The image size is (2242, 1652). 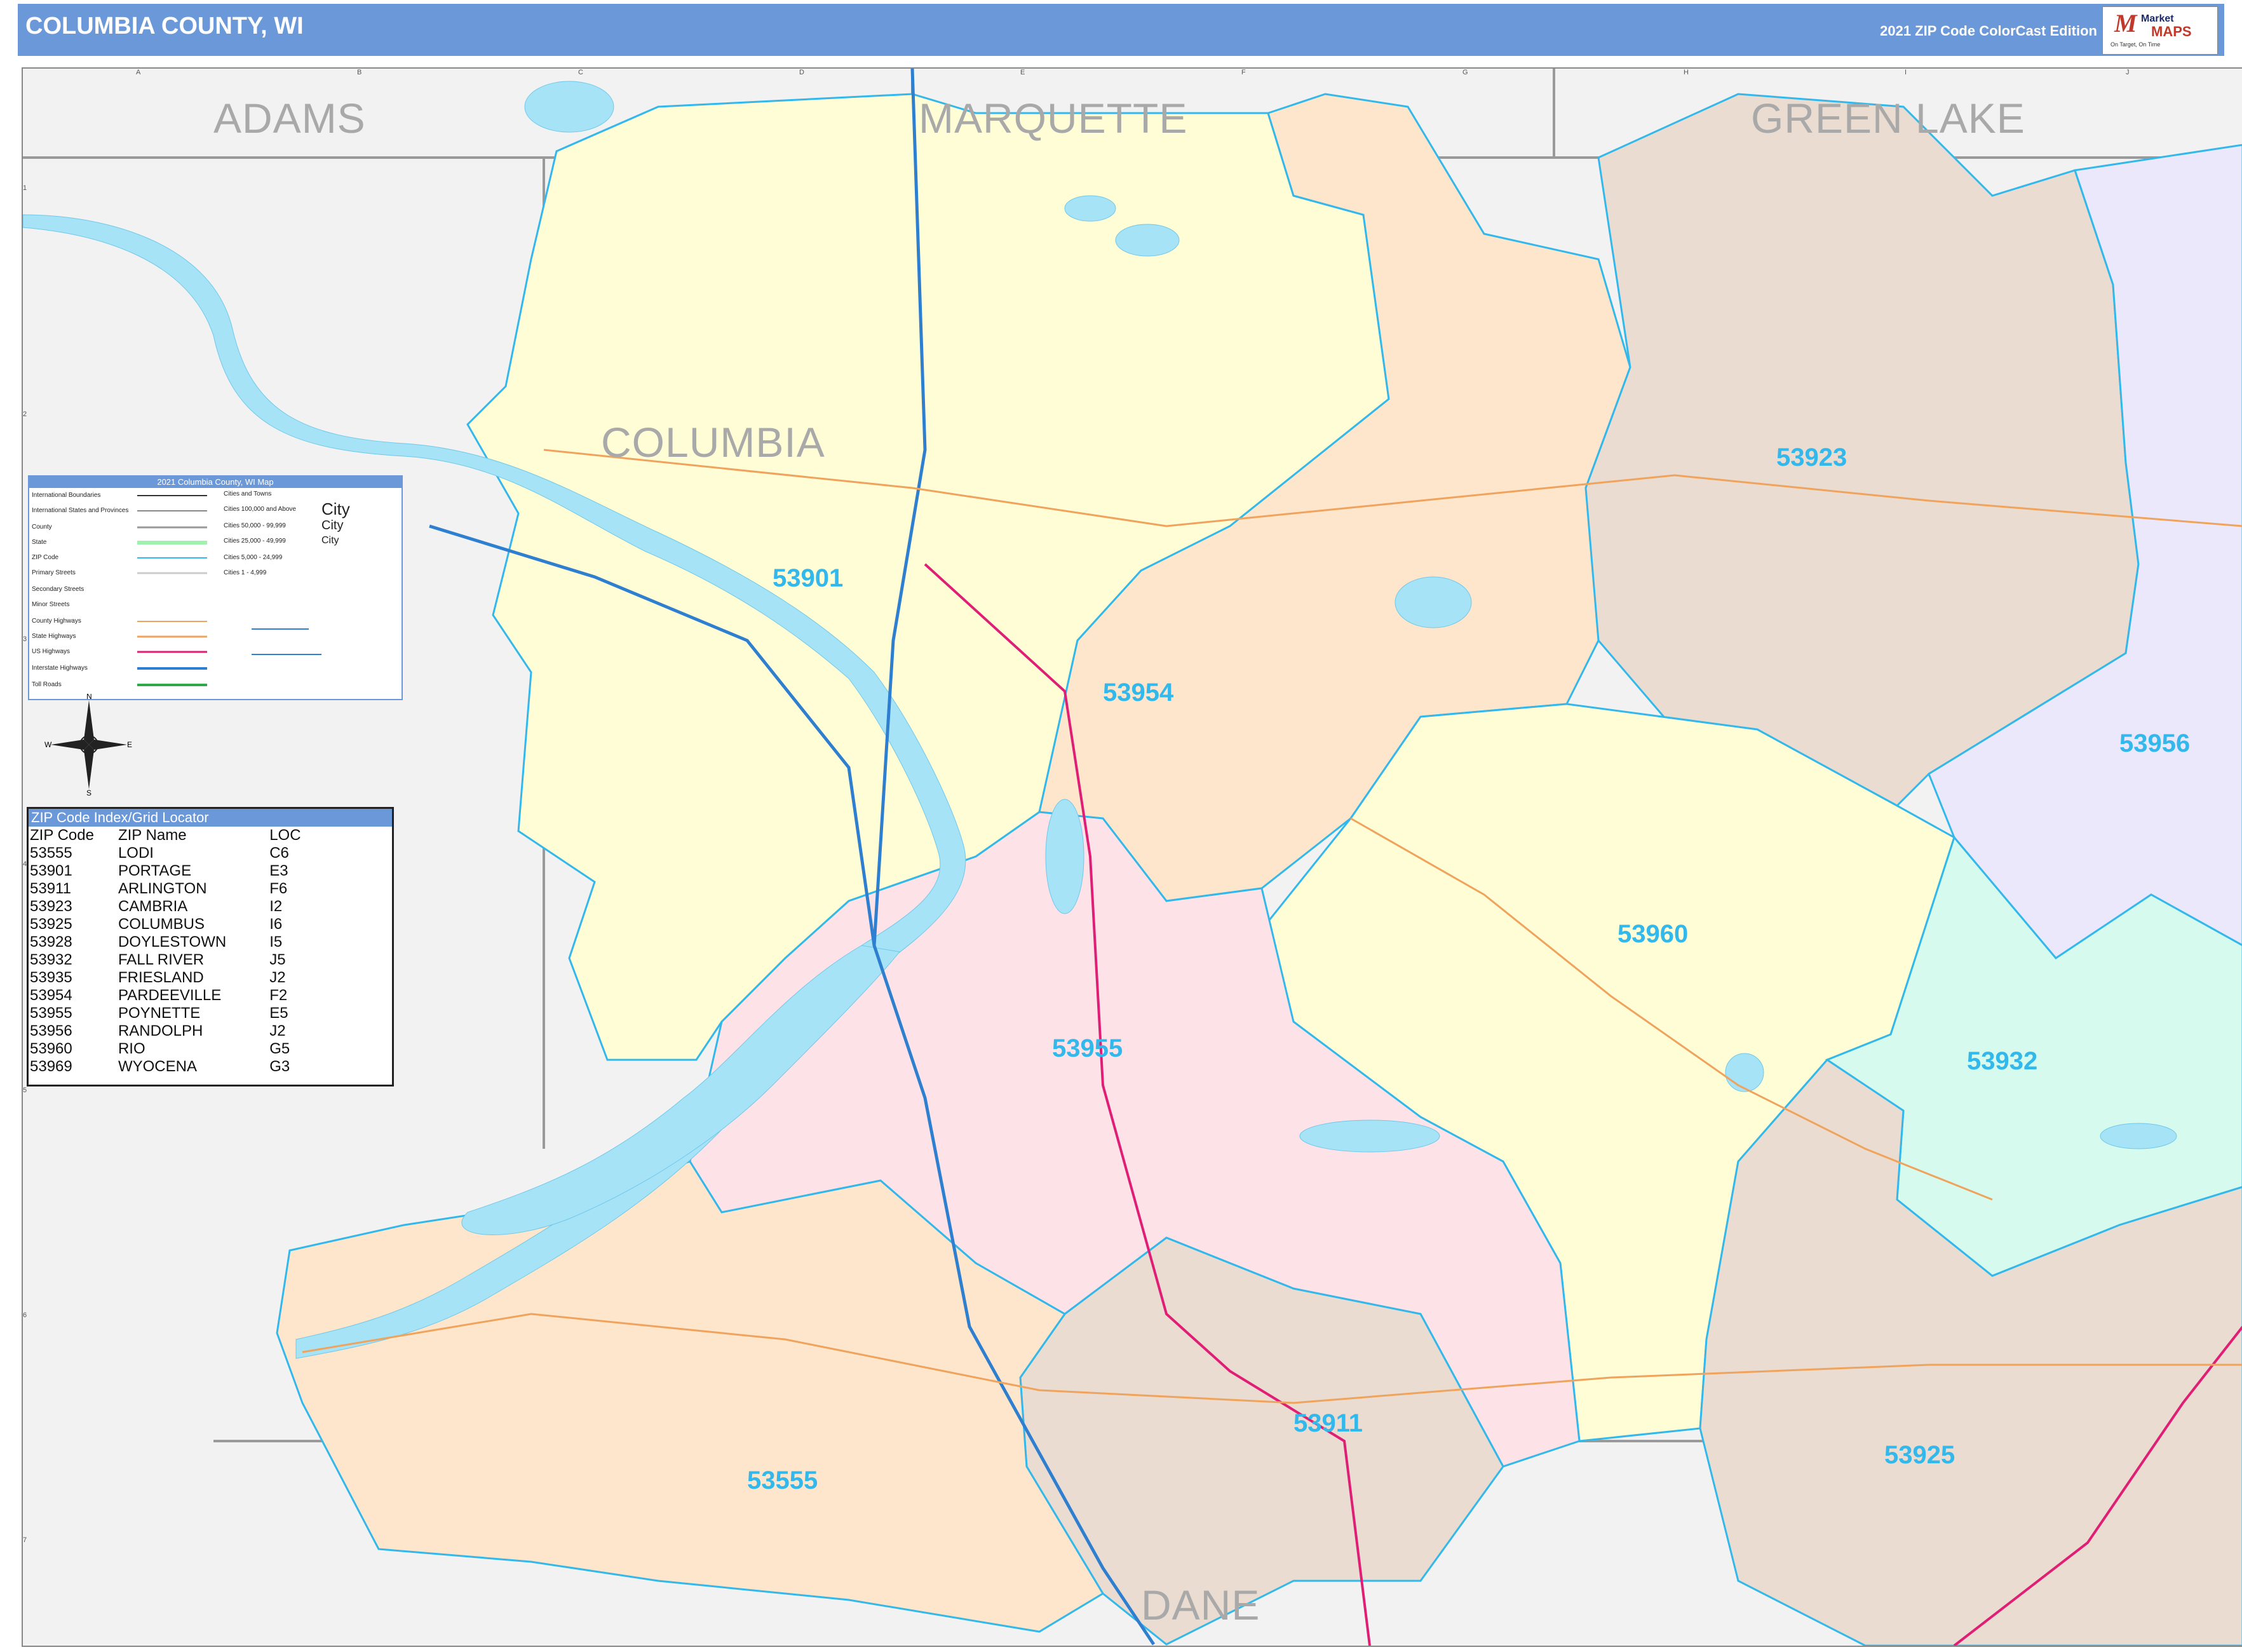 What do you see at coordinates (2135, 45) in the screenshot?
I see `logo-tagline: On Target, On Time` at bounding box center [2135, 45].